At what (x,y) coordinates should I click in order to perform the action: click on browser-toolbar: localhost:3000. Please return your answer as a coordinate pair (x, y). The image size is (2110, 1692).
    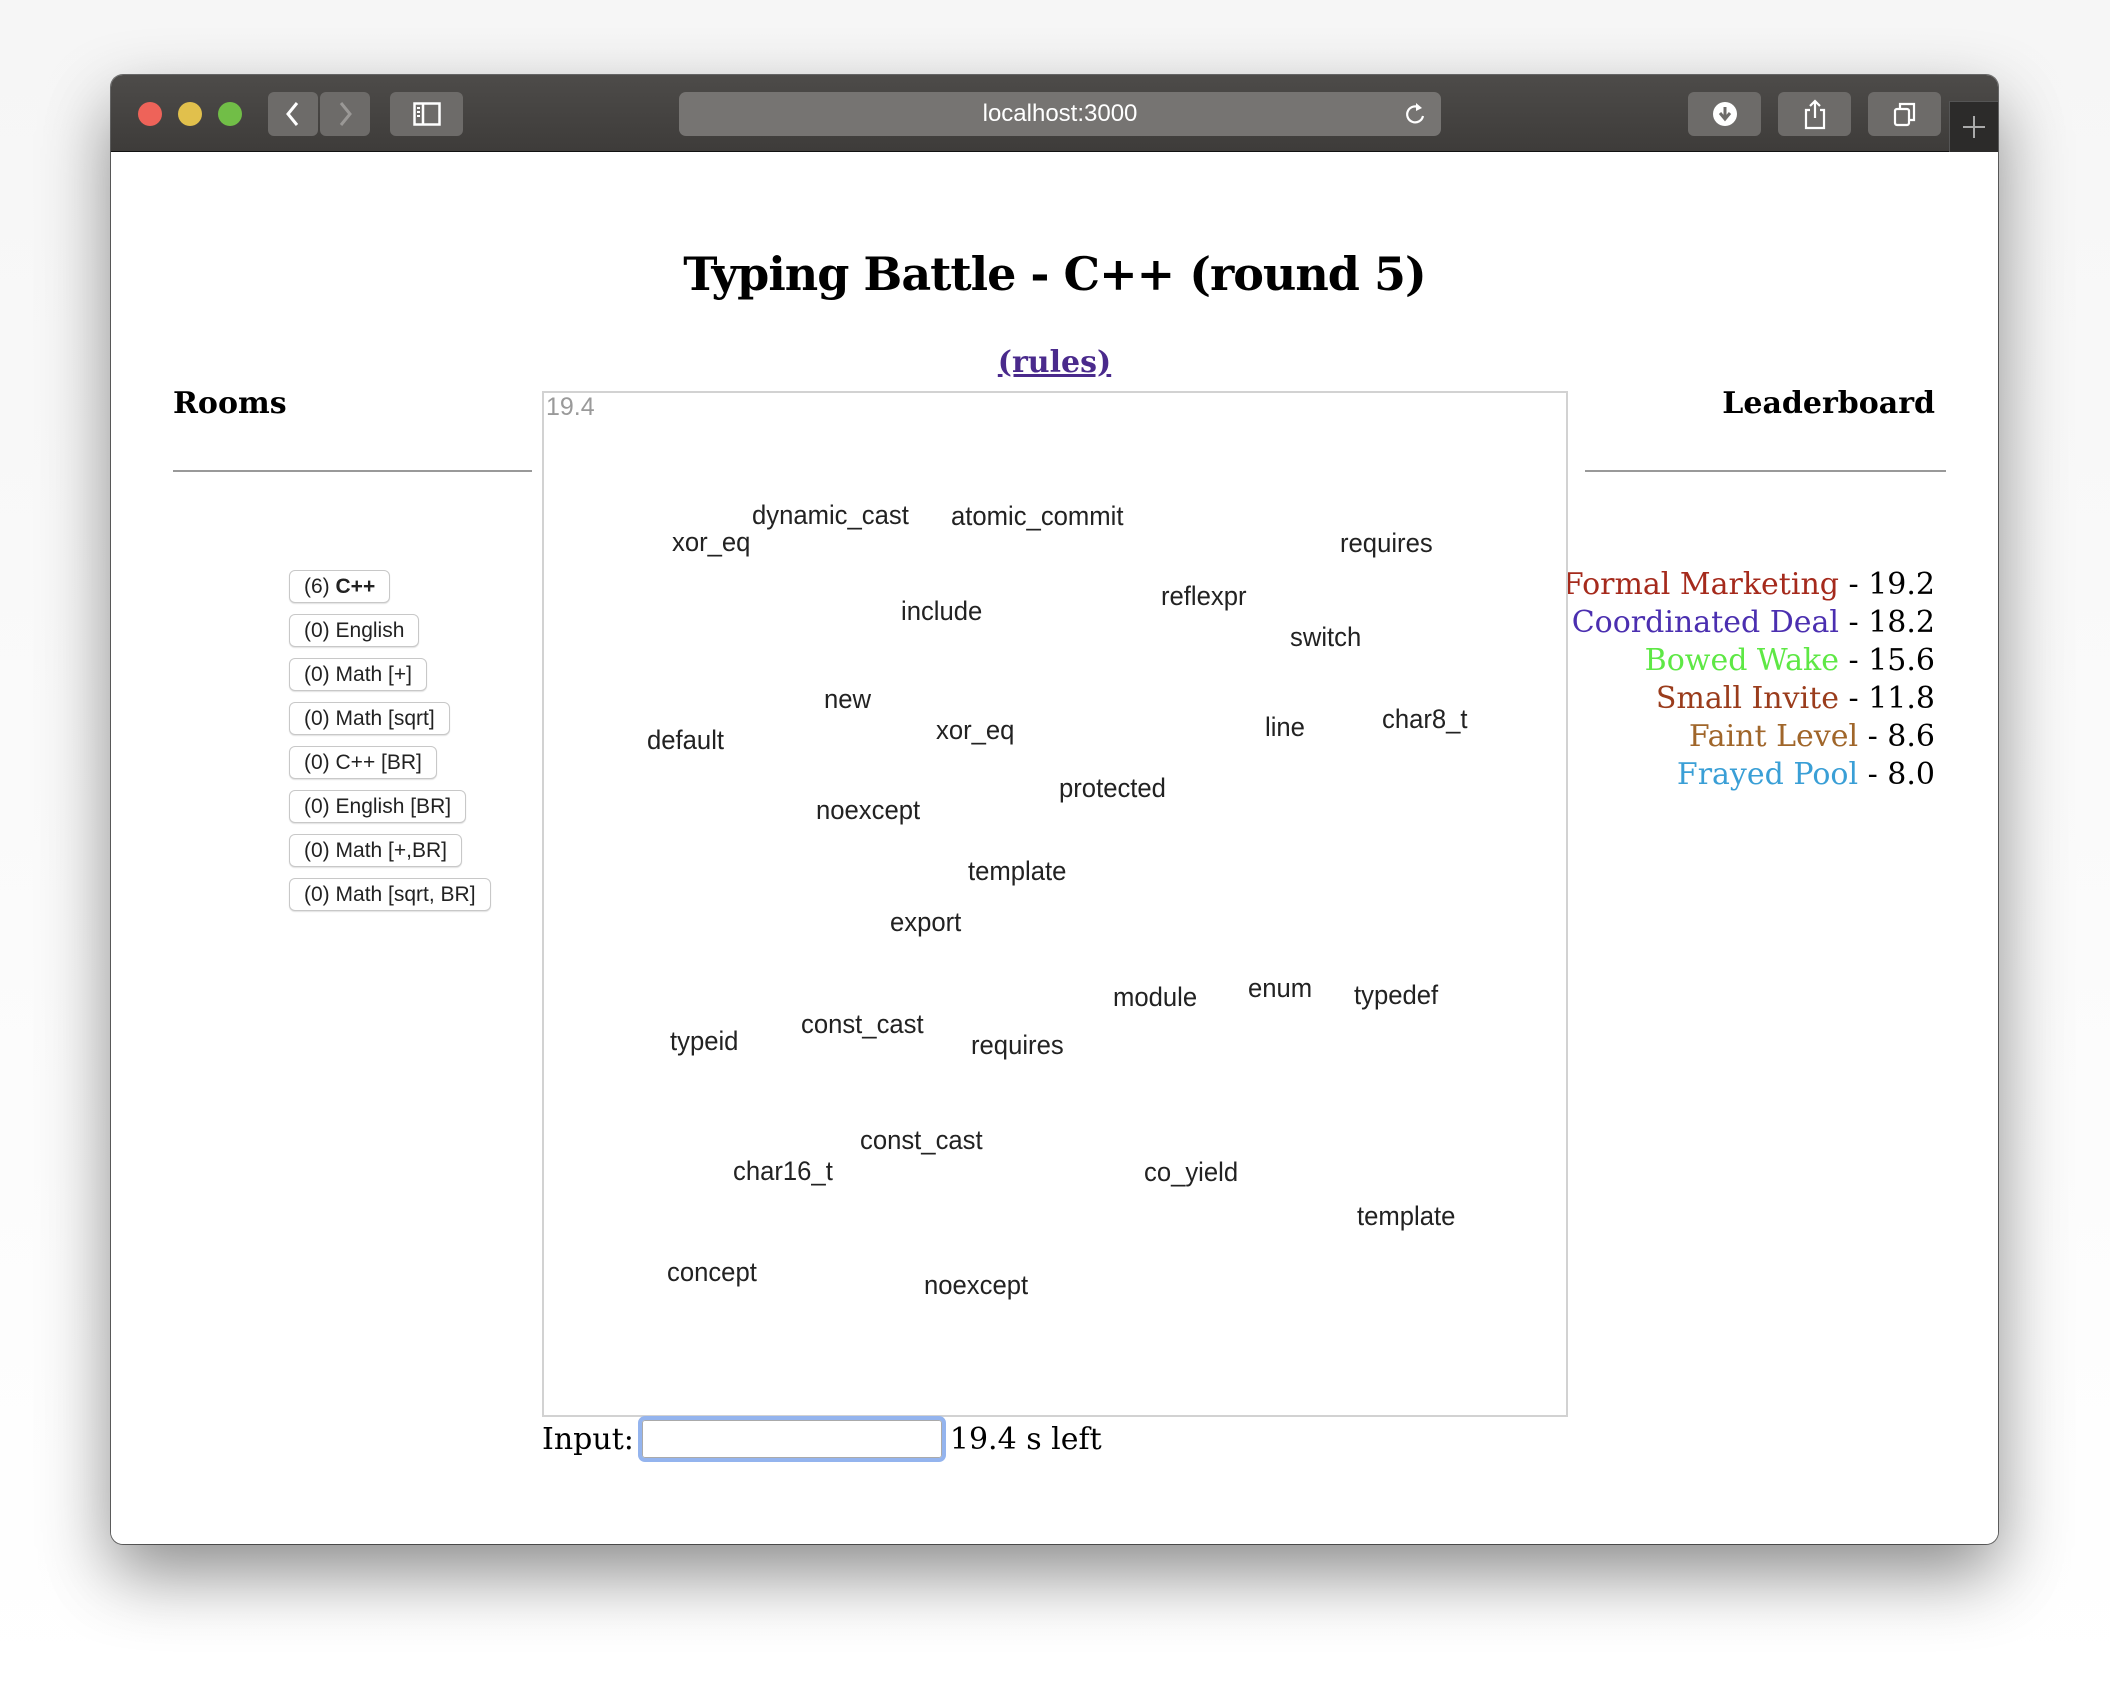
    Looking at the image, I should click on (1054, 113).